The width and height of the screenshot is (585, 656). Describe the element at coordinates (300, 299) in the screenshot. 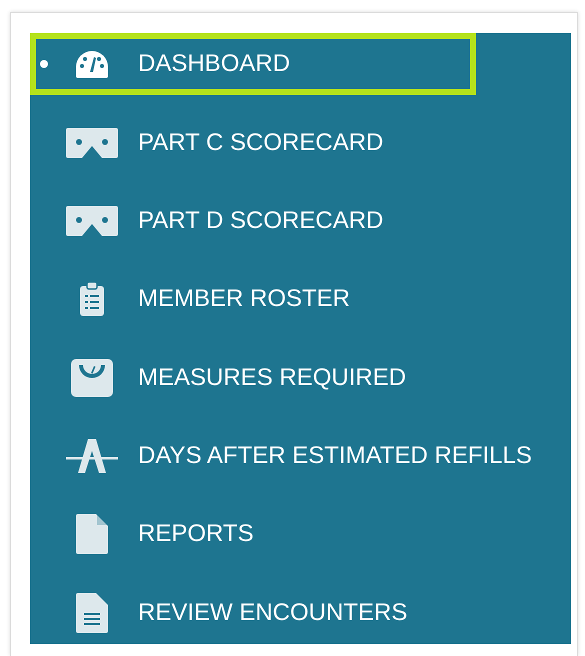

I see `menu-item: MEMBER ROSTER` at that location.